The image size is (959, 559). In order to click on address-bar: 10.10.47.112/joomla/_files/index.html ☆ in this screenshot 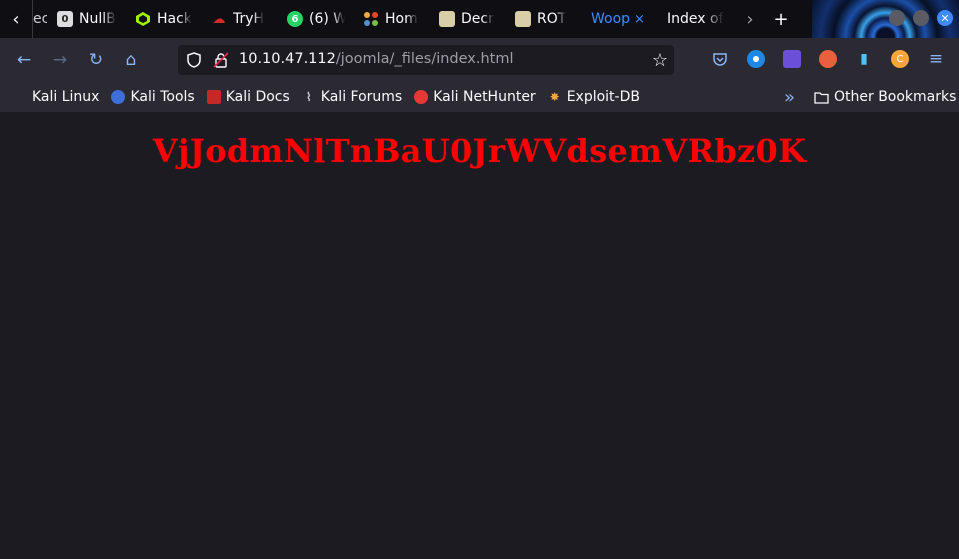, I will do `click(426, 60)`.